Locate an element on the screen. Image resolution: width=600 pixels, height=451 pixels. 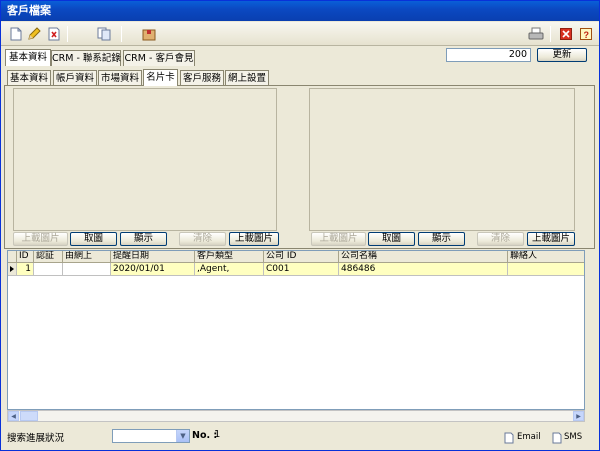
scroll-left-icon: ◀ is located at coordinates (13, 416).